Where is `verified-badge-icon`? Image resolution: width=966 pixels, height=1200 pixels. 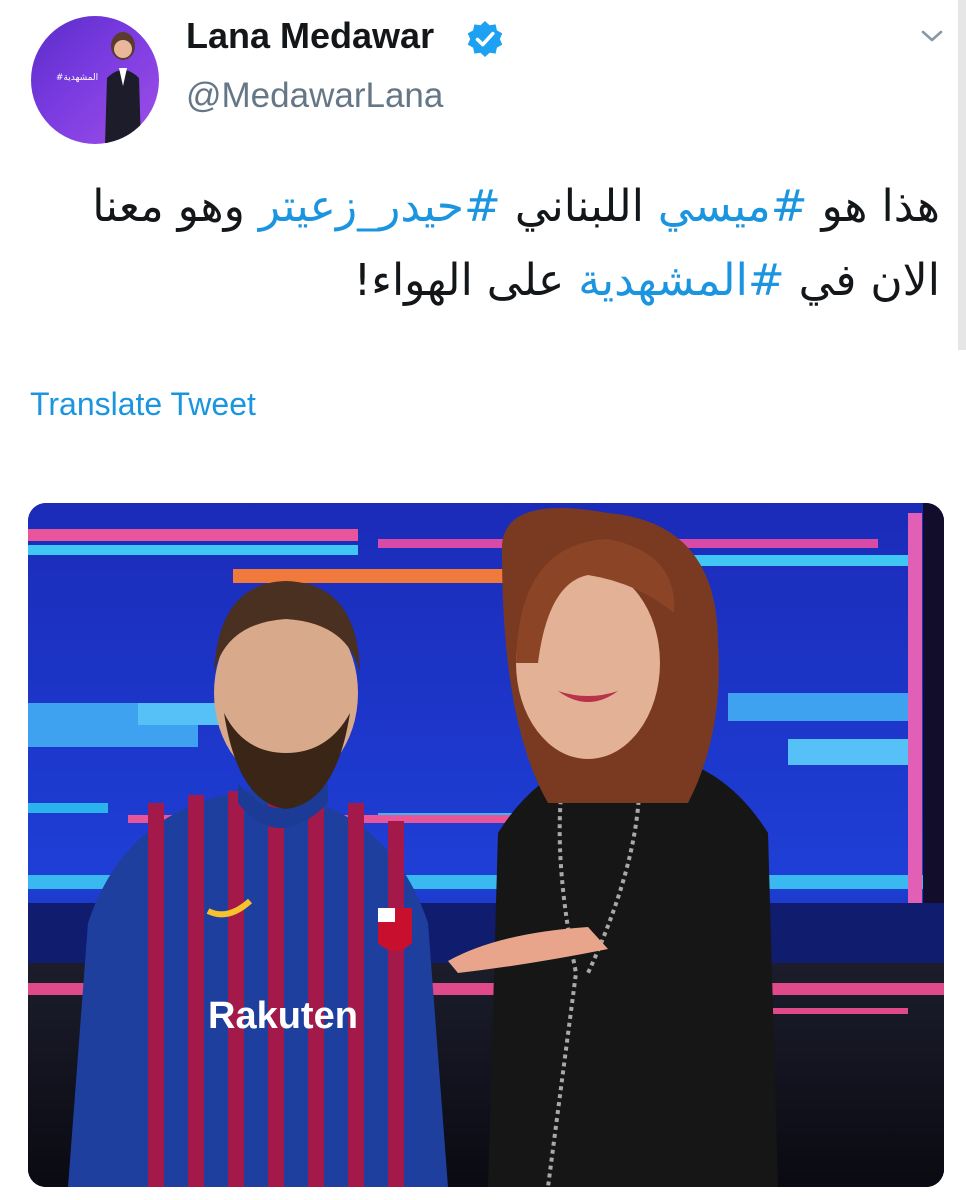
verified-badge-icon is located at coordinates (485, 39).